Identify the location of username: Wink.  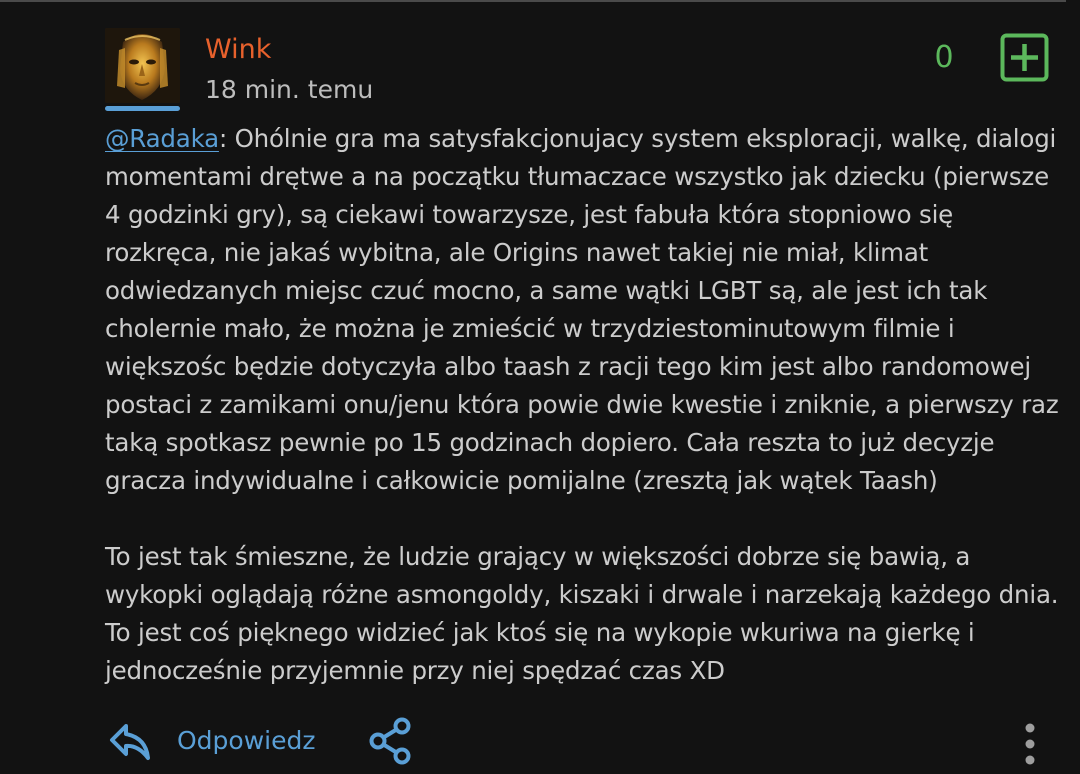
(238, 50).